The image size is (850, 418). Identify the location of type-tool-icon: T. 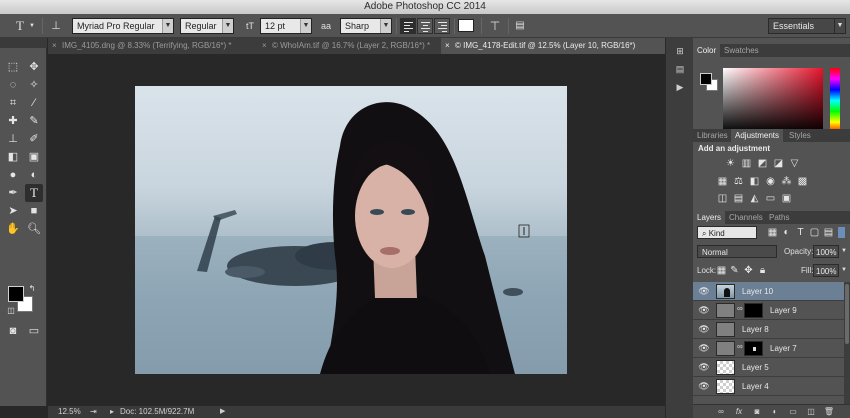
(20, 26).